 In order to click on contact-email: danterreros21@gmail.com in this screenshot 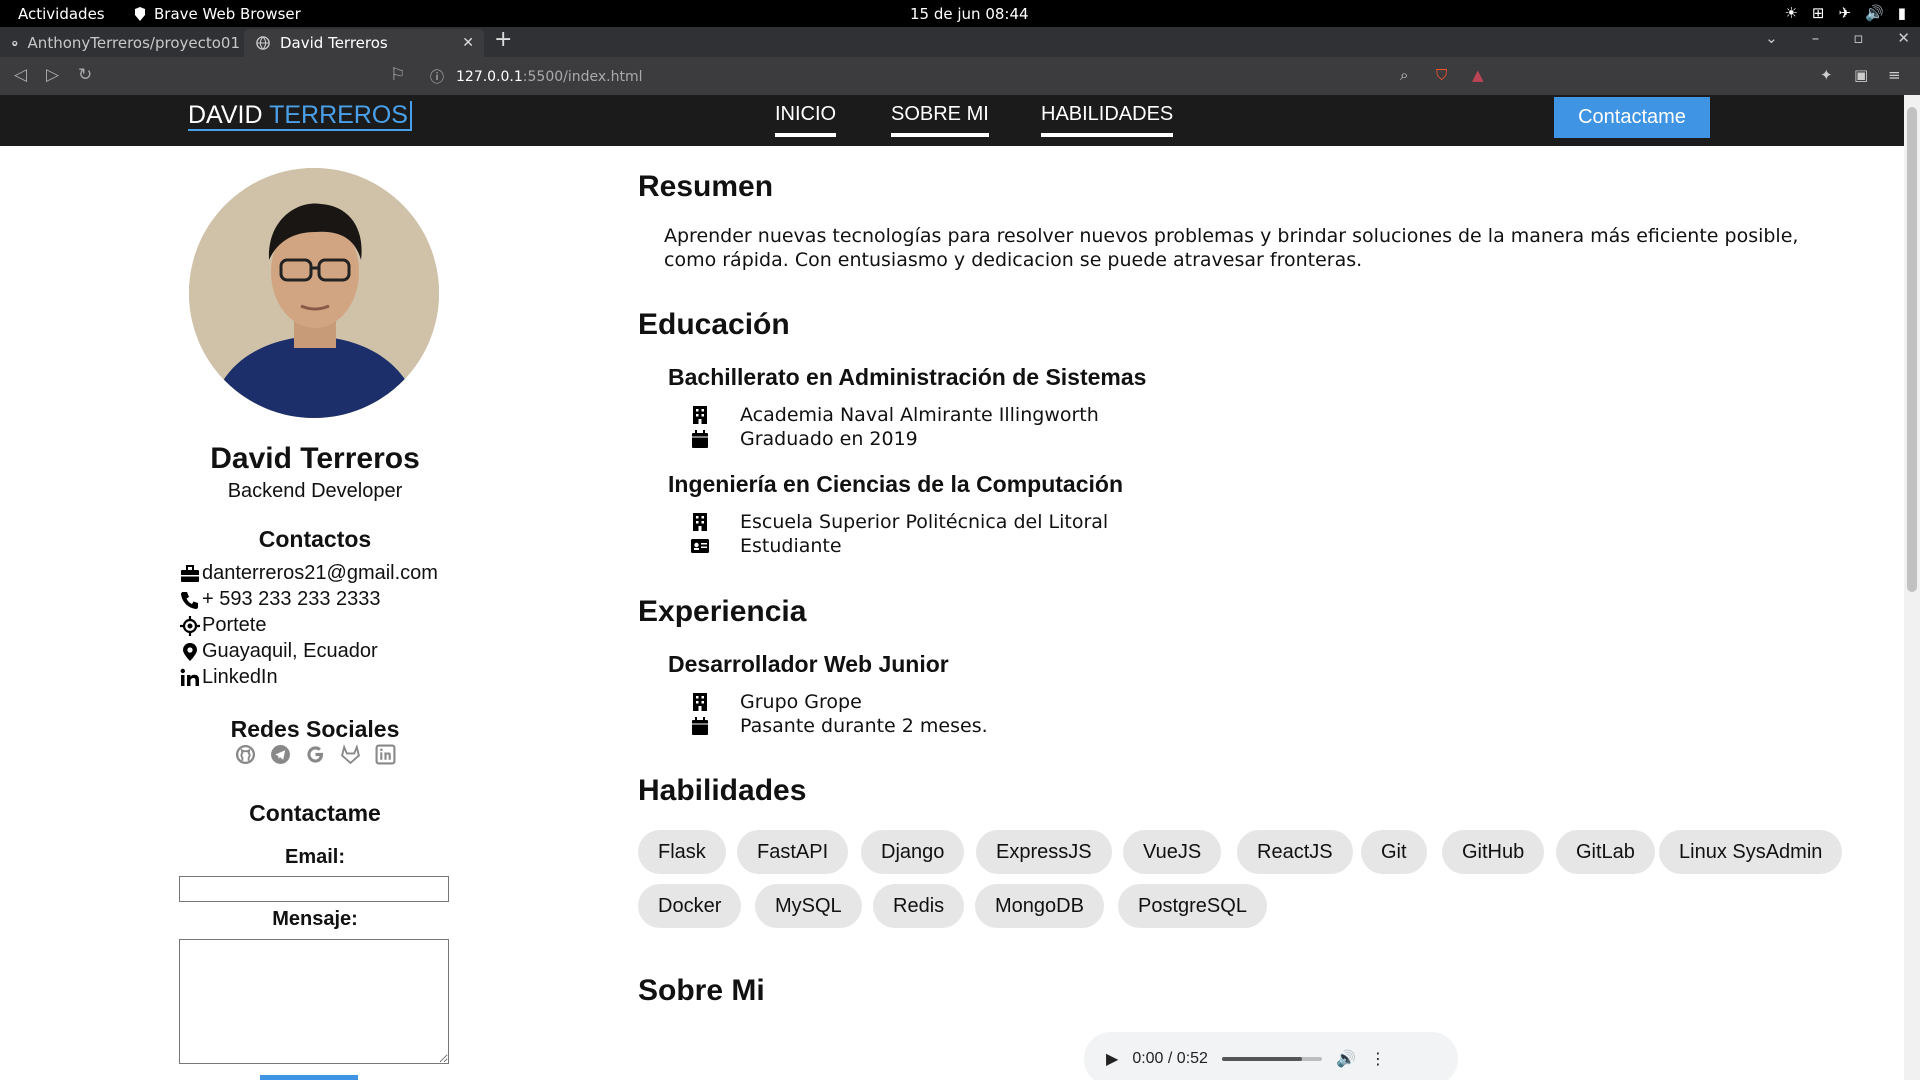, I will do `click(309, 573)`.